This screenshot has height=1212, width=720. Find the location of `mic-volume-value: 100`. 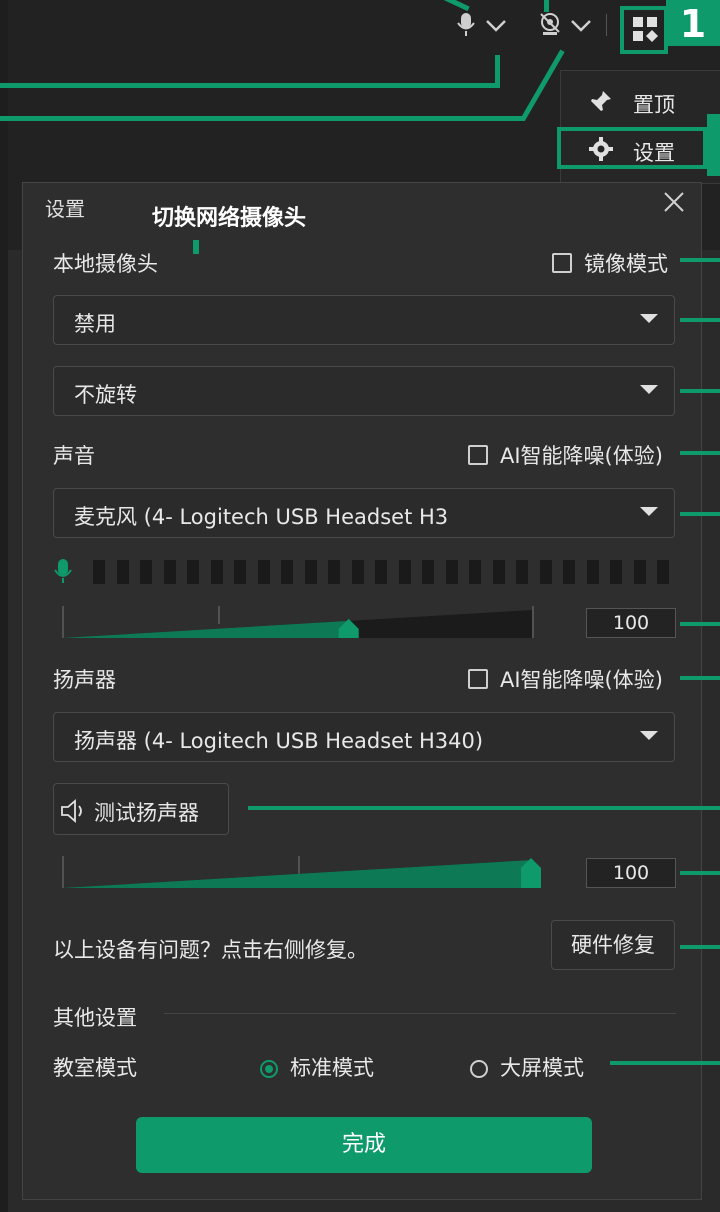

mic-volume-value: 100 is located at coordinates (631, 623).